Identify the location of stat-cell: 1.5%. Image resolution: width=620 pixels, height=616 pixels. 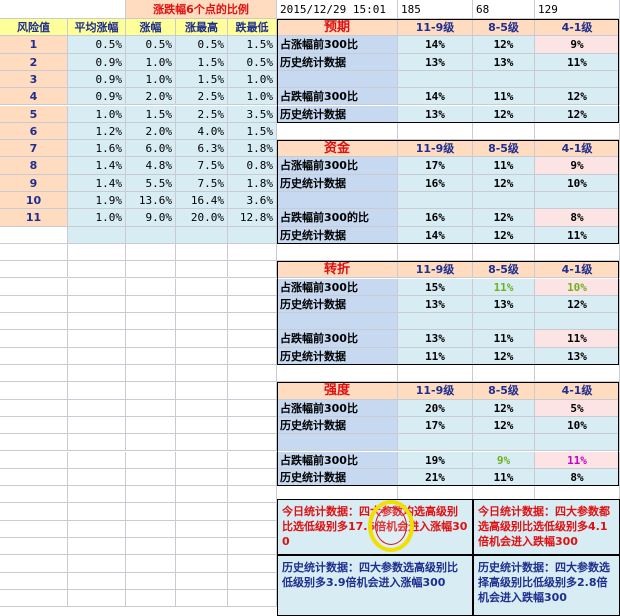
(202, 79).